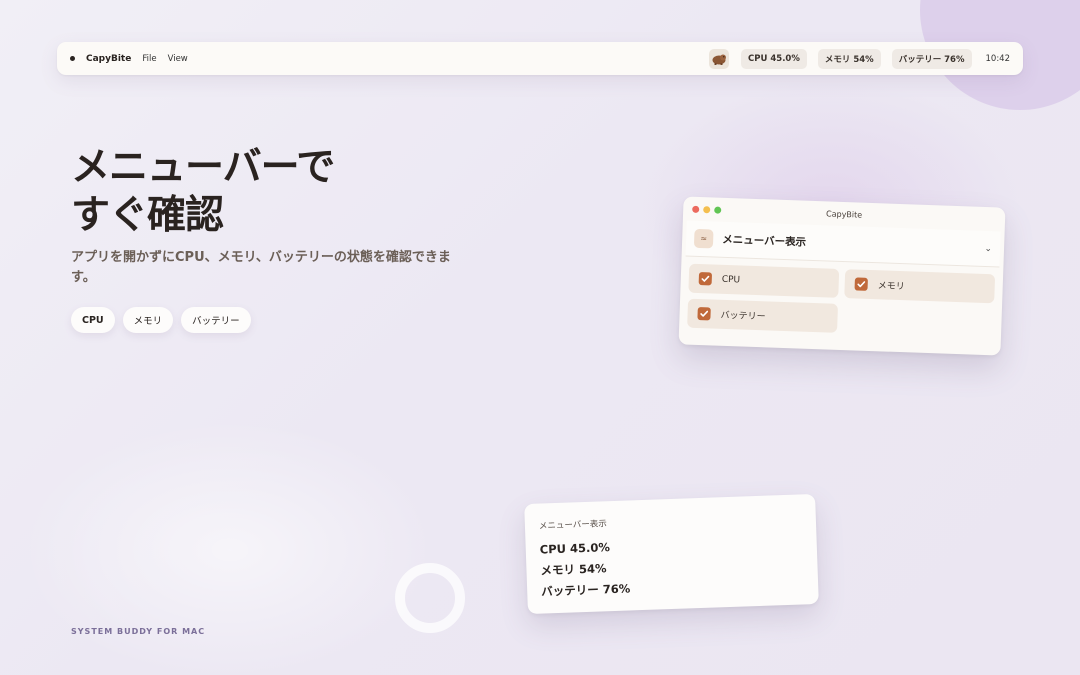  What do you see at coordinates (844, 214) in the screenshot?
I see `window-title: CapyBite` at bounding box center [844, 214].